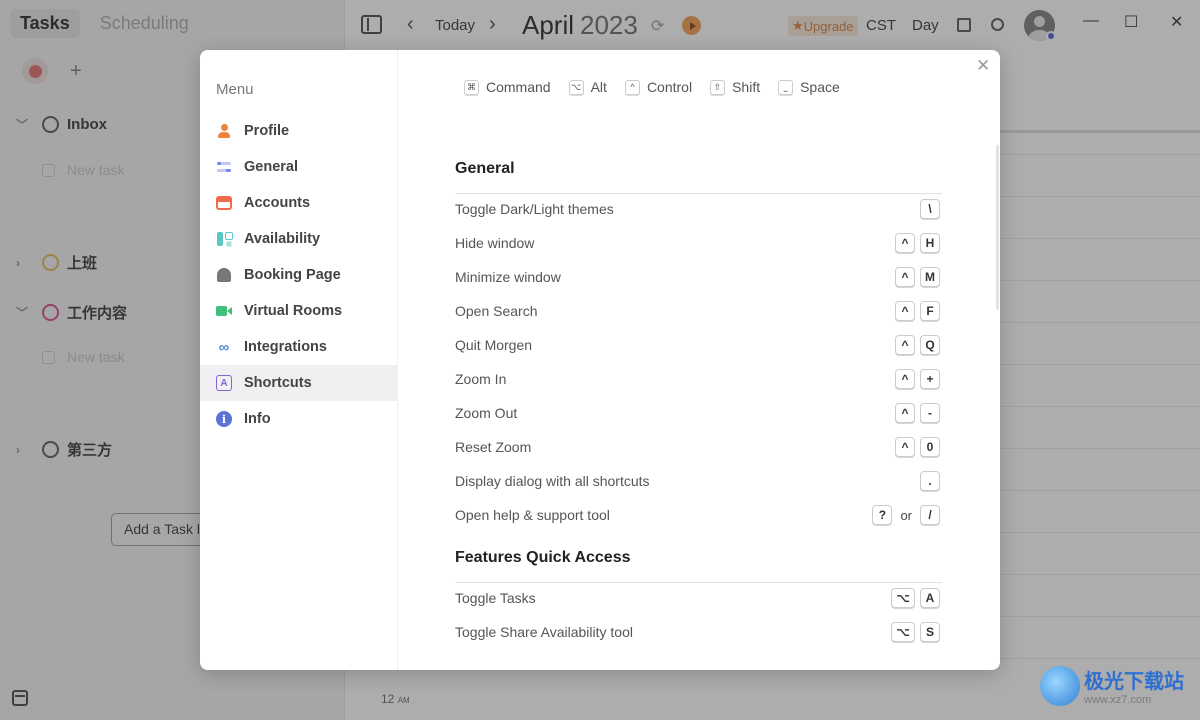 This screenshot has height=720, width=1200. Describe the element at coordinates (697, 413) in the screenshot. I see `shortcut-row: Zoom Out ^ -` at that location.